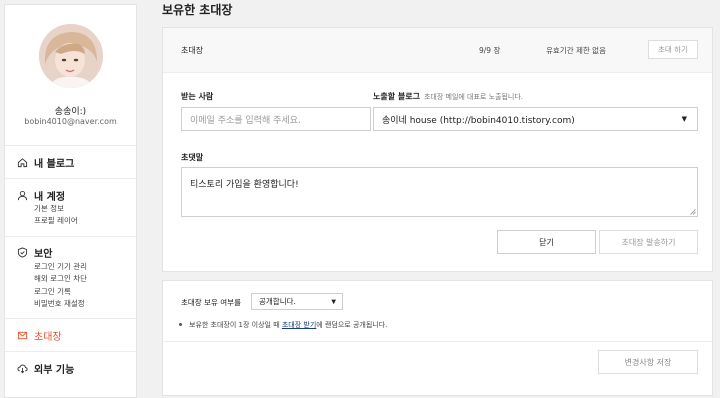 The width and height of the screenshot is (720, 398). I want to click on profile-email: bobin4010@naver.com, so click(70, 121).